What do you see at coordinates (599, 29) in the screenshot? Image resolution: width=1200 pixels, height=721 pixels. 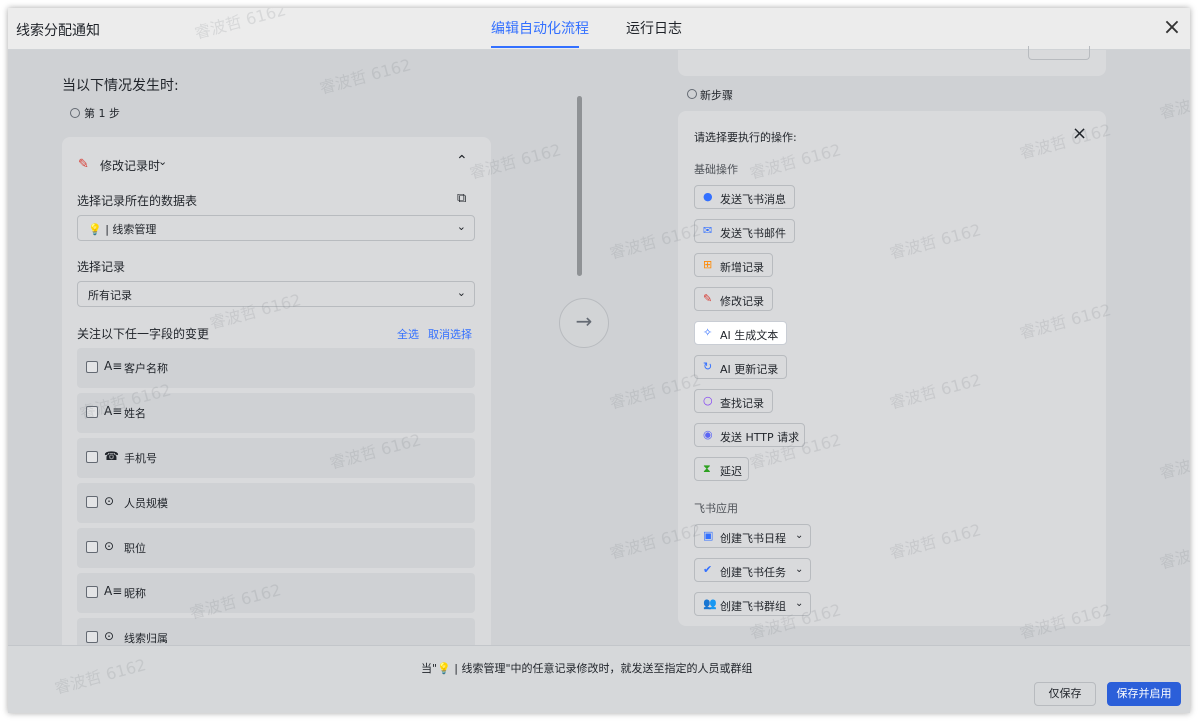 I see `dialog-header: 线索分配通知 编辑自动化流程 运行日志 ×` at bounding box center [599, 29].